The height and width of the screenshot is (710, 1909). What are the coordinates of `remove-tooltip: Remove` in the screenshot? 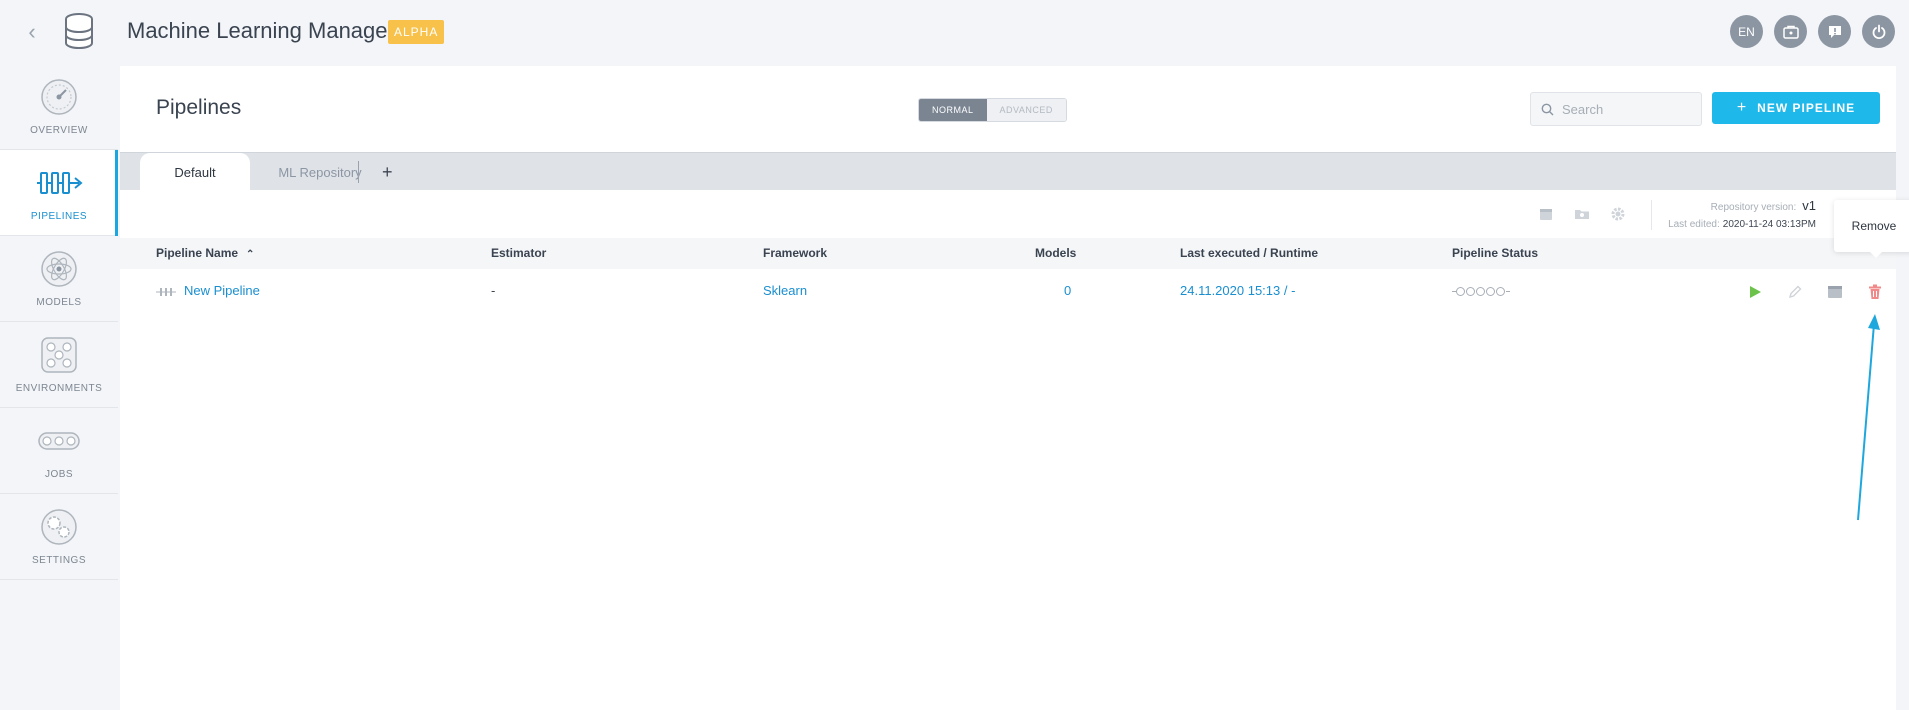 It's located at (1871, 229).